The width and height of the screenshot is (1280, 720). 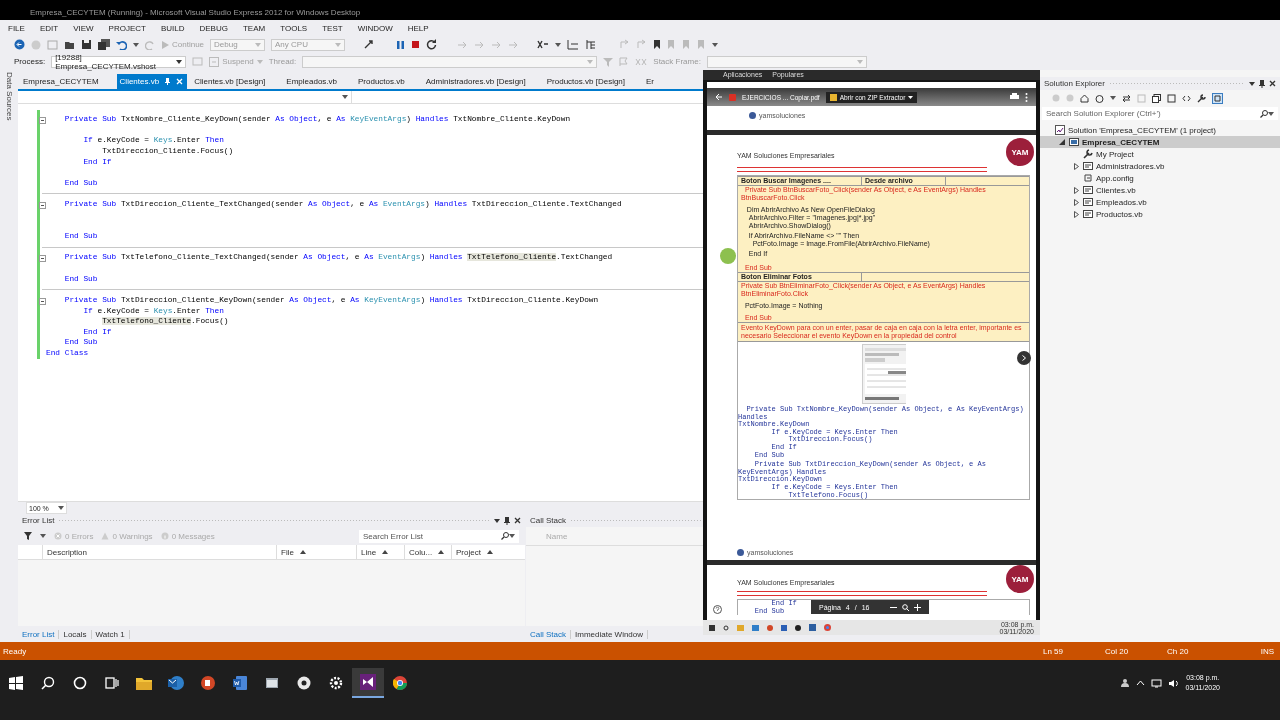 I want to click on menu-item: DEBUG, so click(x=213, y=28).